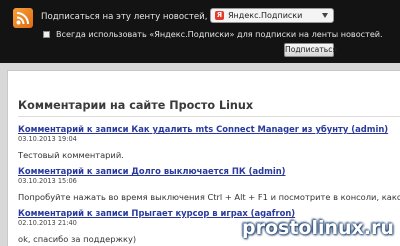  What do you see at coordinates (47, 139) in the screenshot?
I see `comment-date: 03.10.2013 19:04` at bounding box center [47, 139].